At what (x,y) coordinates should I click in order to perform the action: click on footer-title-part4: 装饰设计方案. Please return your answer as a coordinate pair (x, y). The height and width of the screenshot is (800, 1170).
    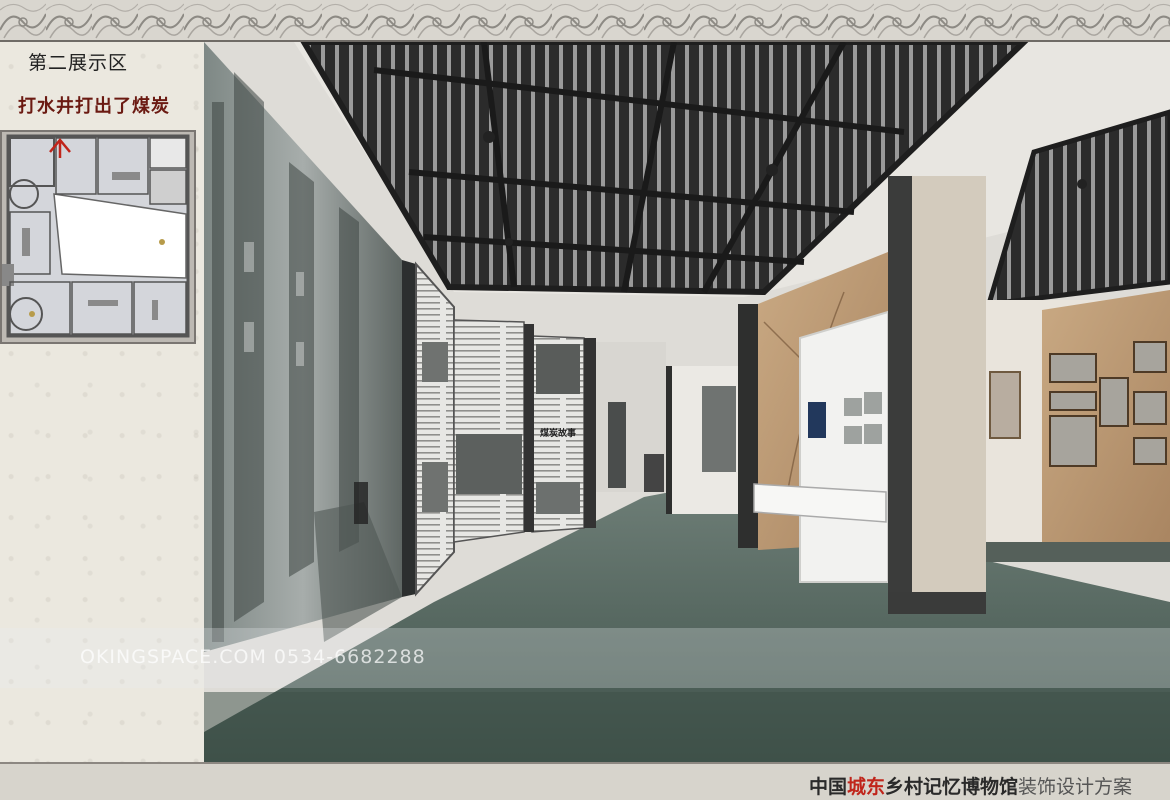
    Looking at the image, I should click on (1074, 787).